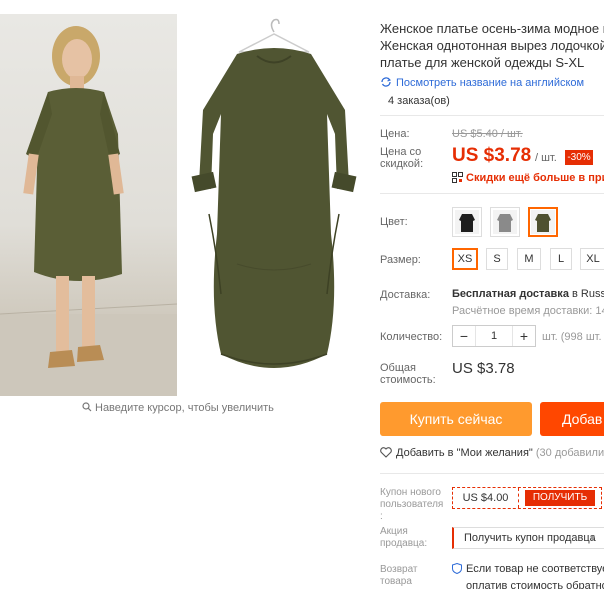  Describe the element at coordinates (395, 134) in the screenshot. I see `price-label: Цена:` at that location.